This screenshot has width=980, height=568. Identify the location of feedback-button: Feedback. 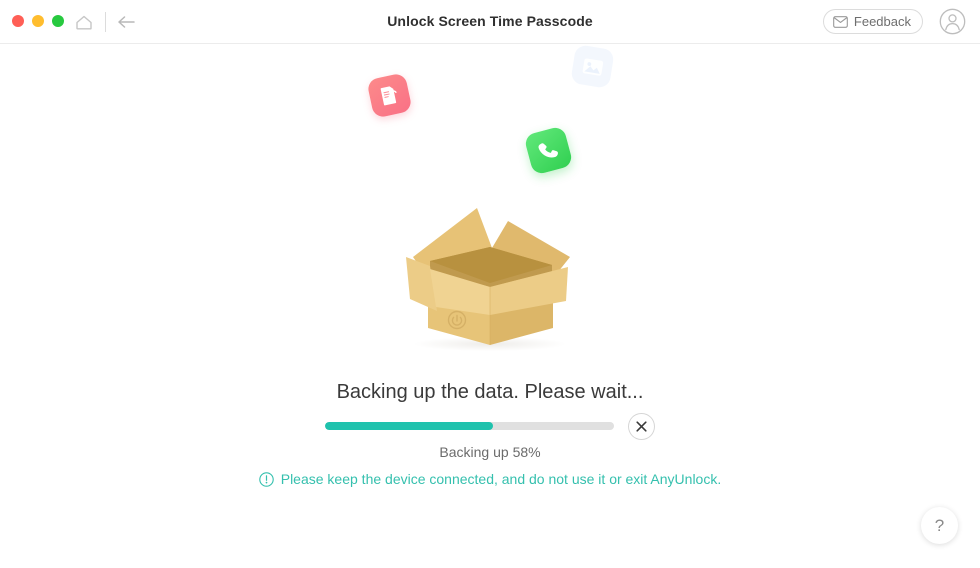
(872, 21).